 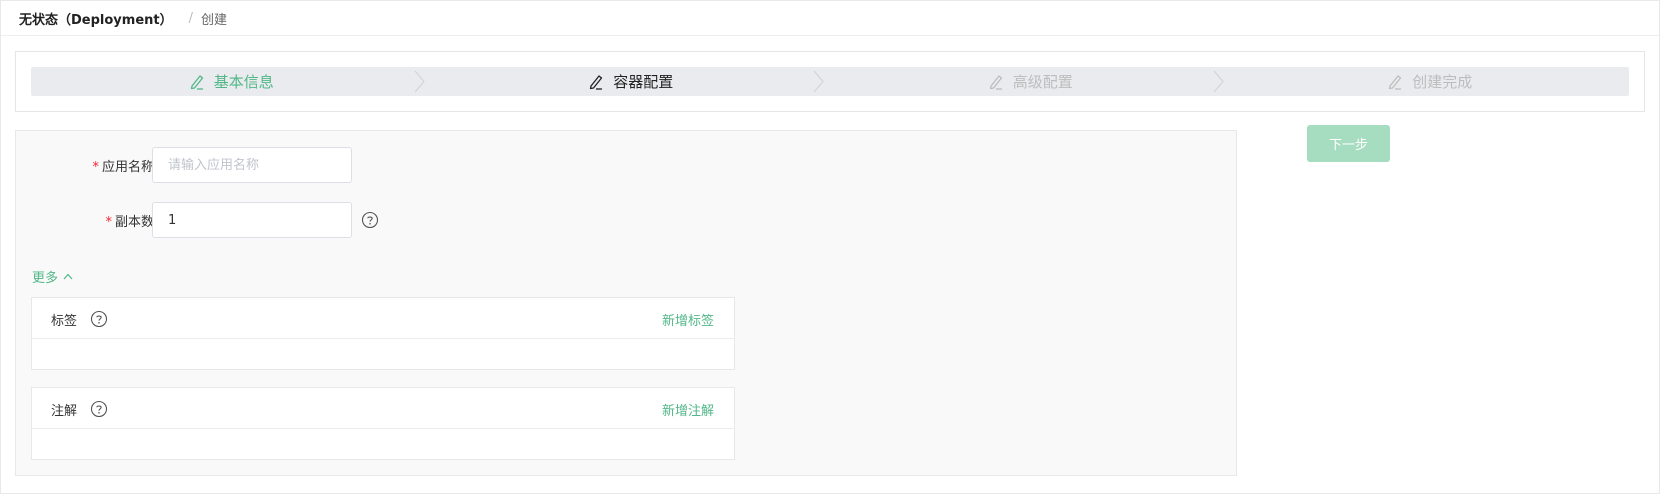 I want to click on annotations-title: 注解, so click(x=64, y=411).